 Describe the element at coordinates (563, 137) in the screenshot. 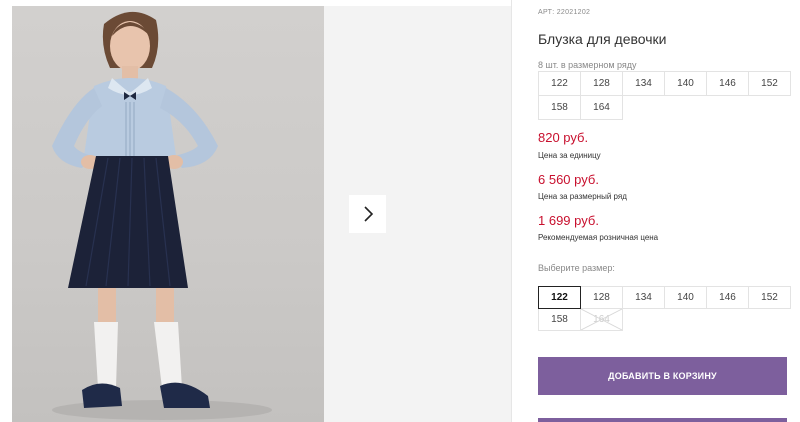

I see `unit-price: 820 руб.` at that location.